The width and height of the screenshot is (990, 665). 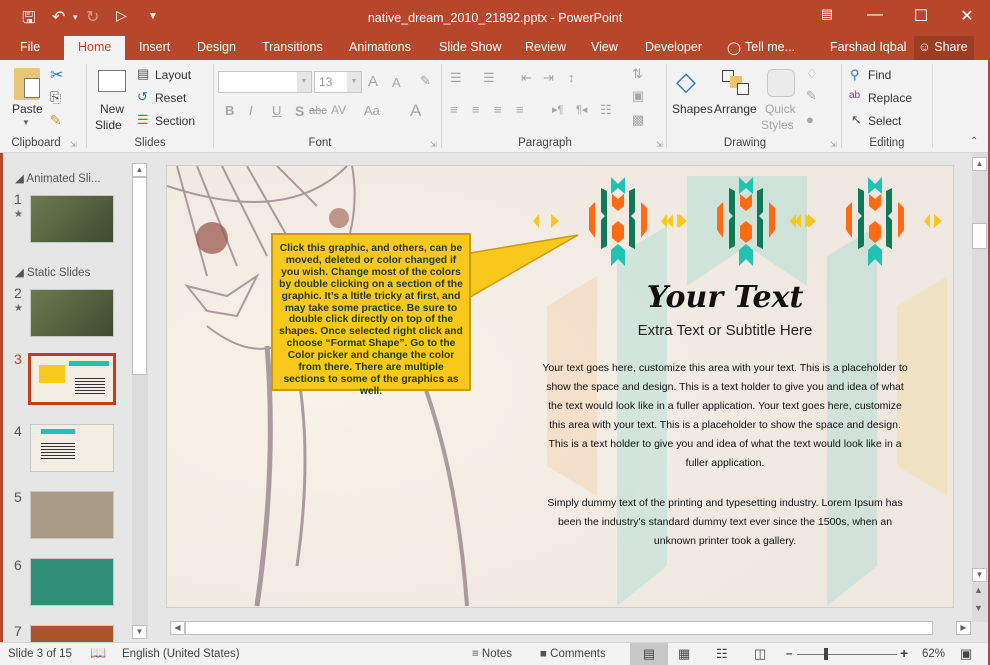 What do you see at coordinates (673, 47) in the screenshot?
I see `tab-developer: Developer` at bounding box center [673, 47].